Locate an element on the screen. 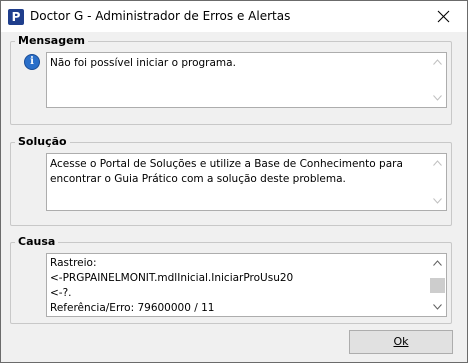 Image resolution: width=468 pixels, height=363 pixels. message-scrollbar is located at coordinates (437, 80).